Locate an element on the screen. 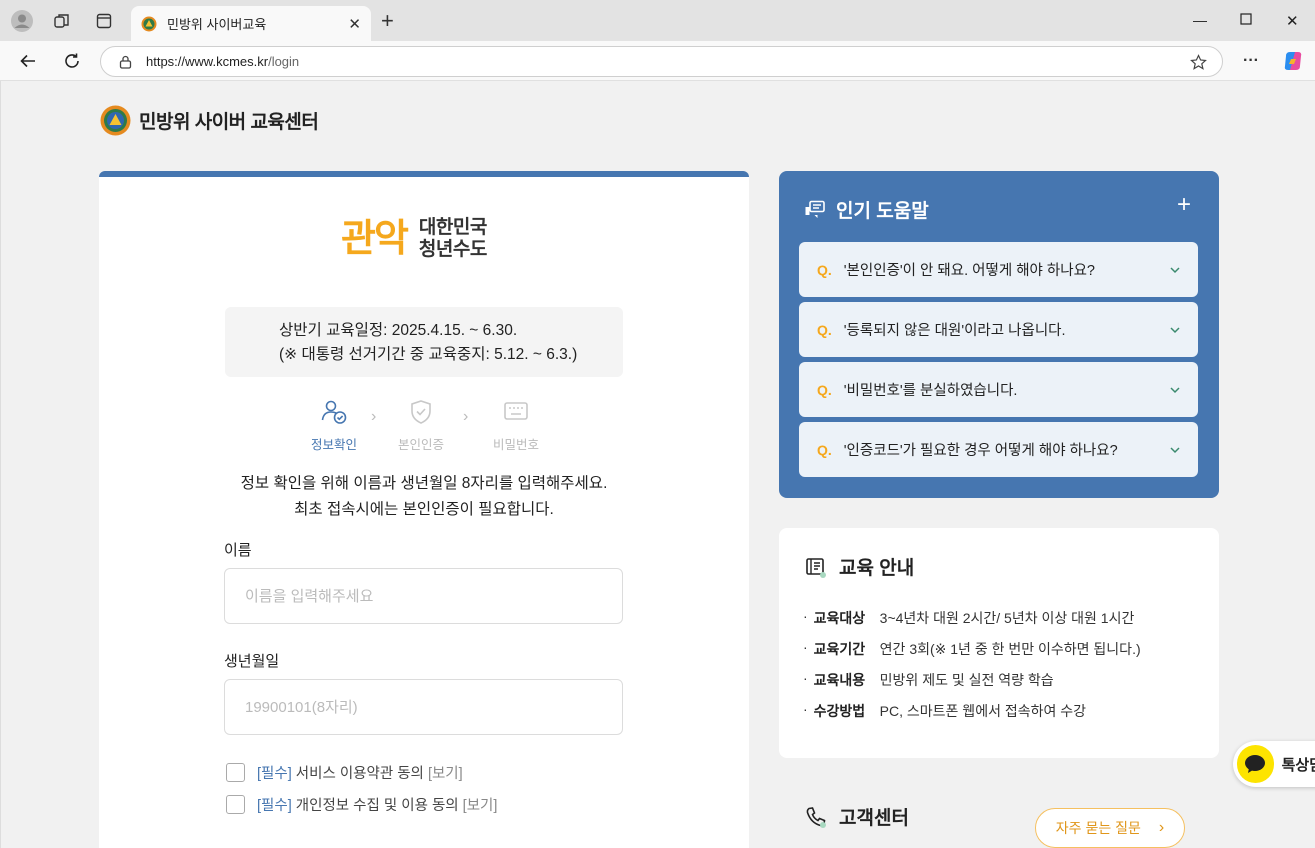 The height and width of the screenshot is (848, 1315). edu-header: 교육 안내 is located at coordinates (859, 566).